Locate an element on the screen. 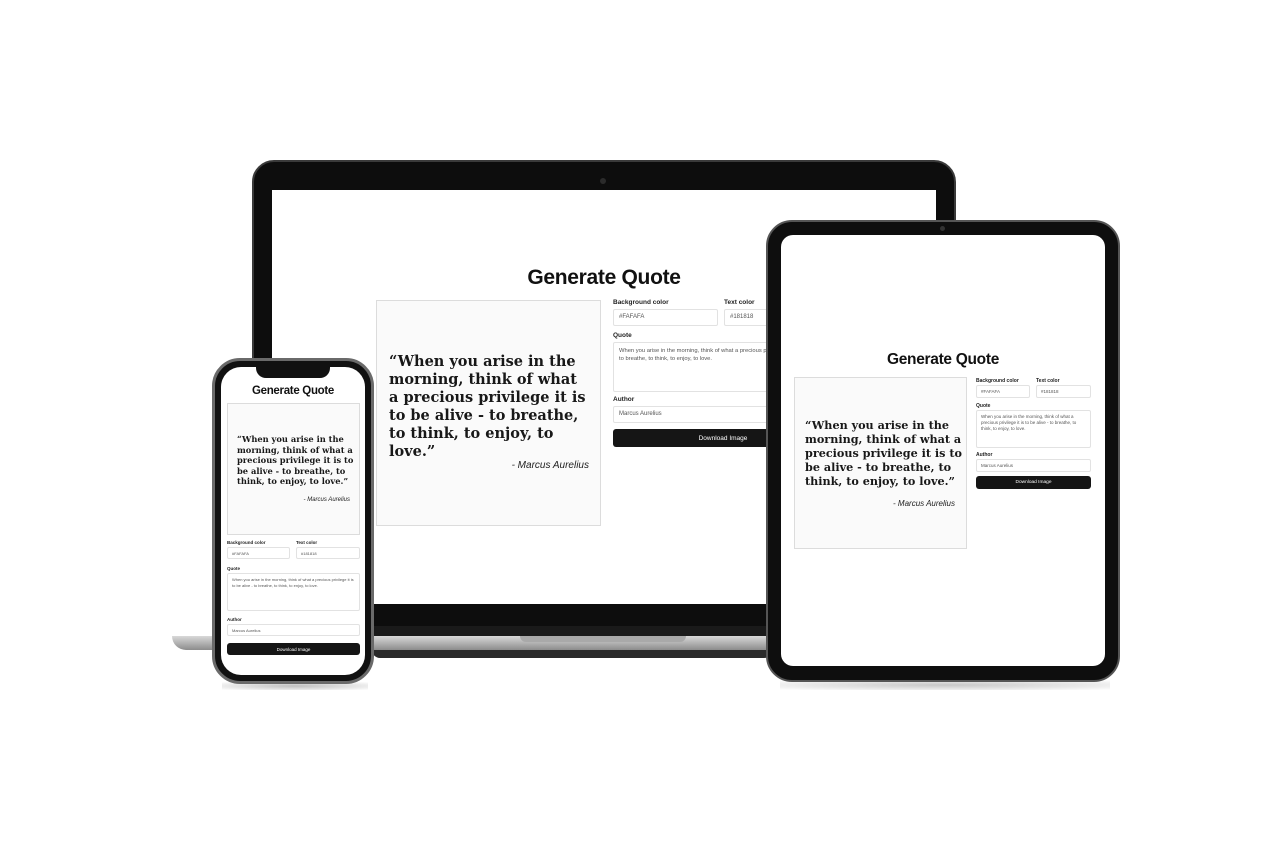 The width and height of the screenshot is (1280, 853). laptop-notch is located at coordinates (603, 639).